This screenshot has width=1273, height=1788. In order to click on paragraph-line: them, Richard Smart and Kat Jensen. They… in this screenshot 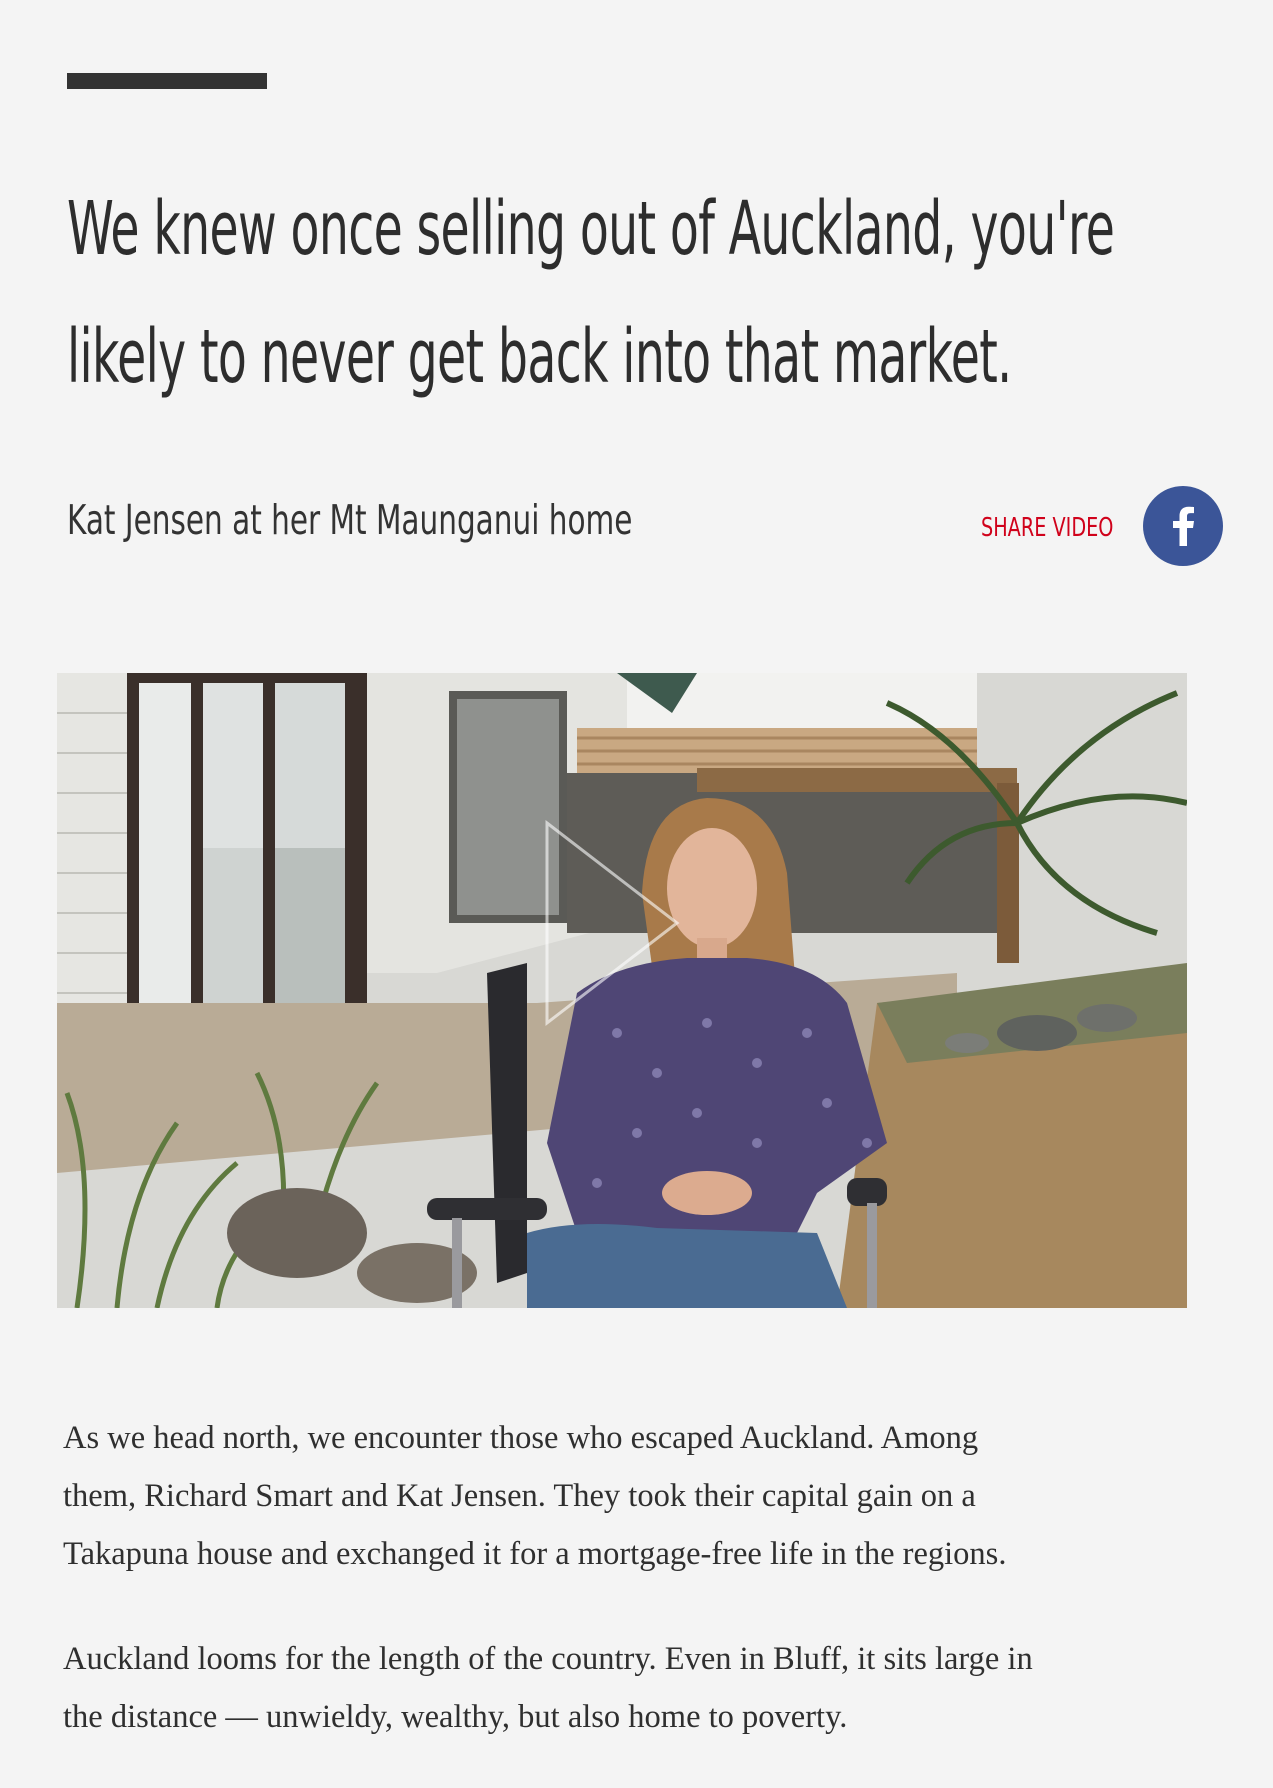, I will do `click(519, 1496)`.